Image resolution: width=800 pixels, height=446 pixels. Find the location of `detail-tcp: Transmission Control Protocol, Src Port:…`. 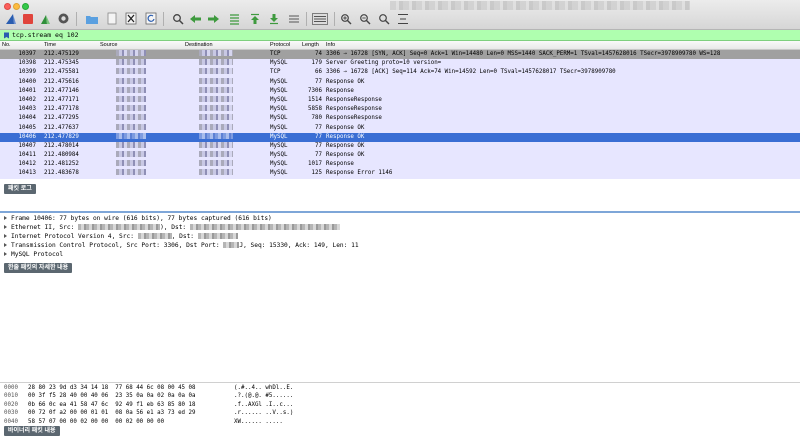

detail-tcp: Transmission Control Protocol, Src Port:… is located at coordinates (400, 245).